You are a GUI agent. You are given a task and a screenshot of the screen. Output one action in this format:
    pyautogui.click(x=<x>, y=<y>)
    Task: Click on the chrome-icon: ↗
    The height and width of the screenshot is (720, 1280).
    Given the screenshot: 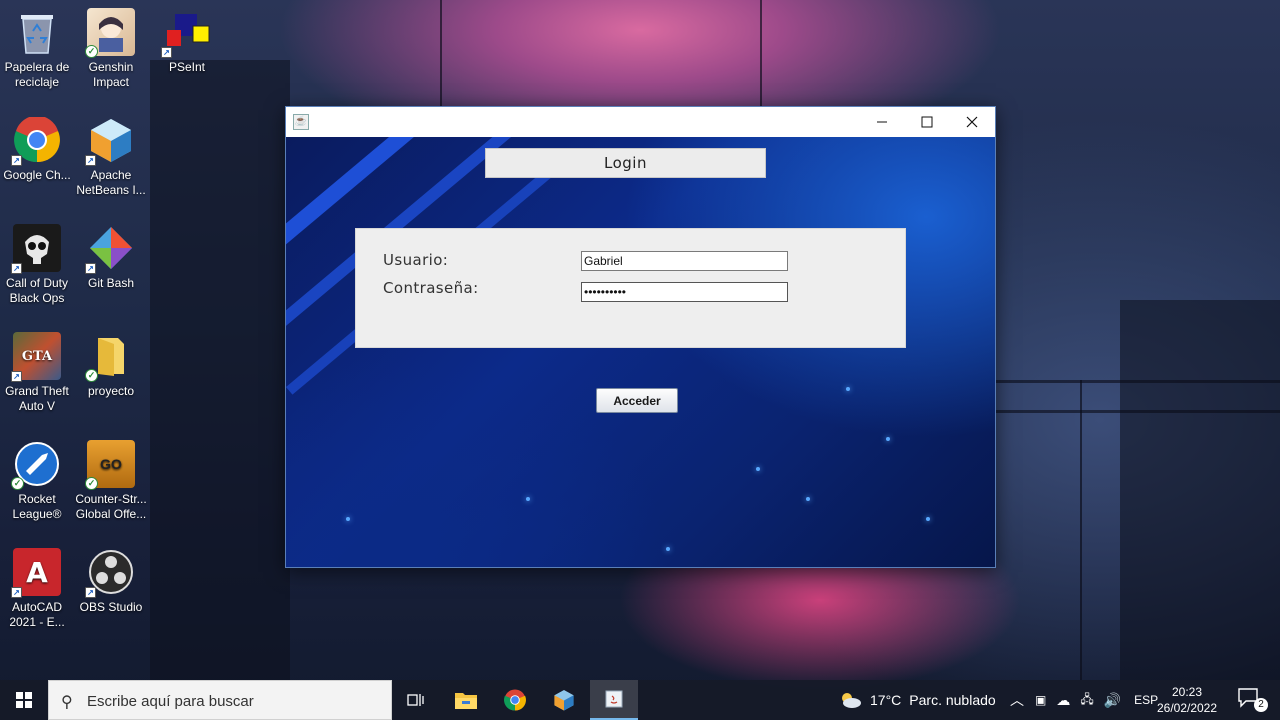 What is the action you would take?
    pyautogui.click(x=36, y=141)
    